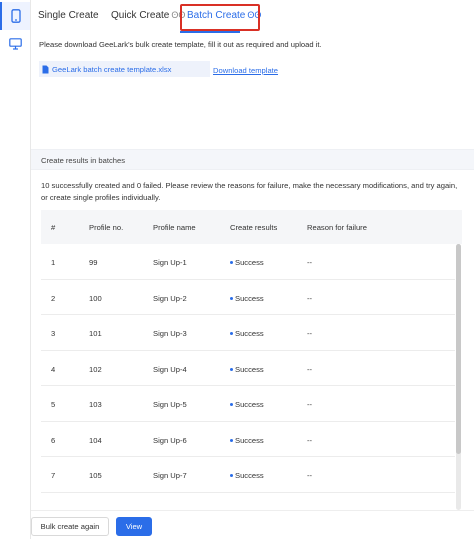  Describe the element at coordinates (53, 227) in the screenshot. I see `column-header-index: #` at that location.